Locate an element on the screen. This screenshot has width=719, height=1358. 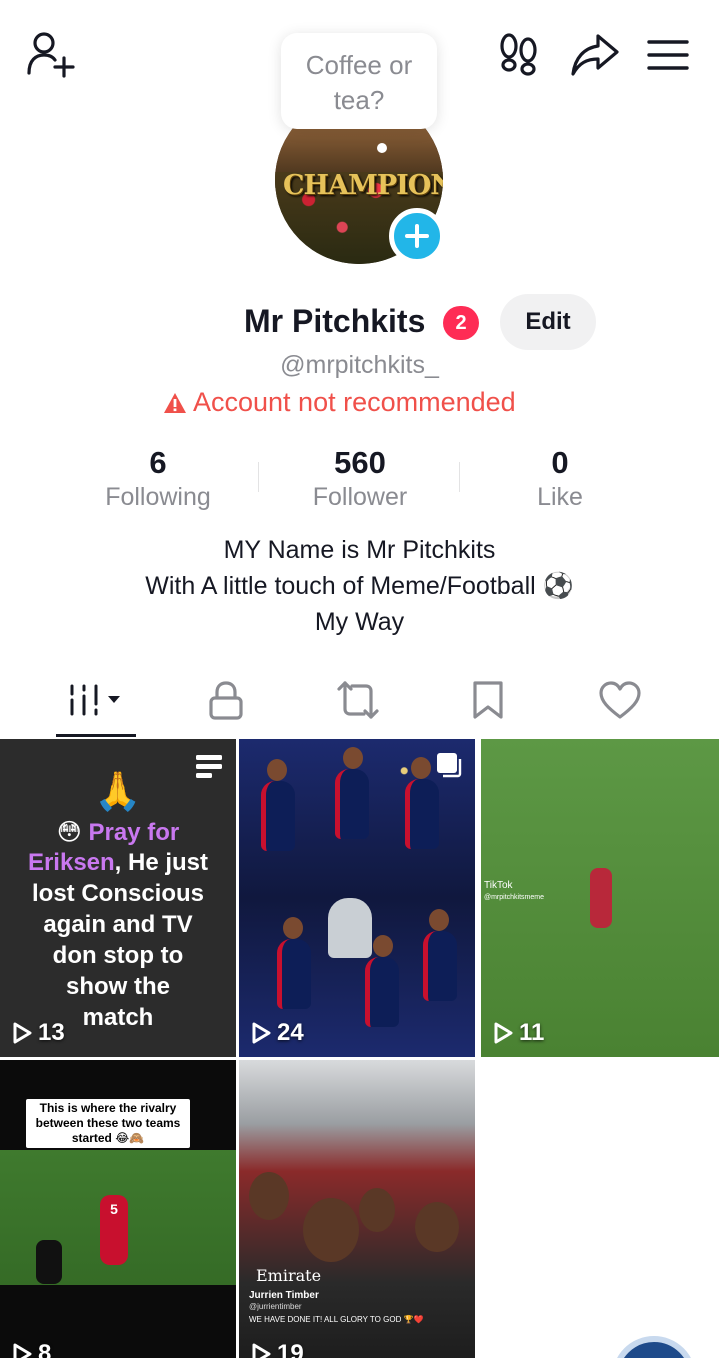
view-count-text: 24 is located at coordinates (290, 1032).